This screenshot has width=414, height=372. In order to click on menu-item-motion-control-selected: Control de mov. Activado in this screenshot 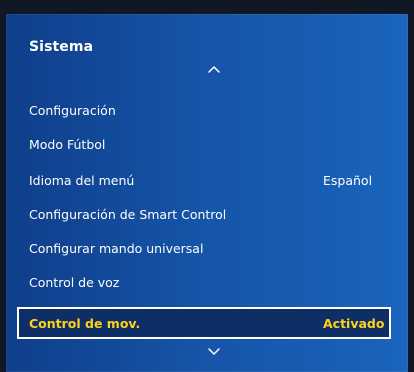, I will do `click(204, 323)`.